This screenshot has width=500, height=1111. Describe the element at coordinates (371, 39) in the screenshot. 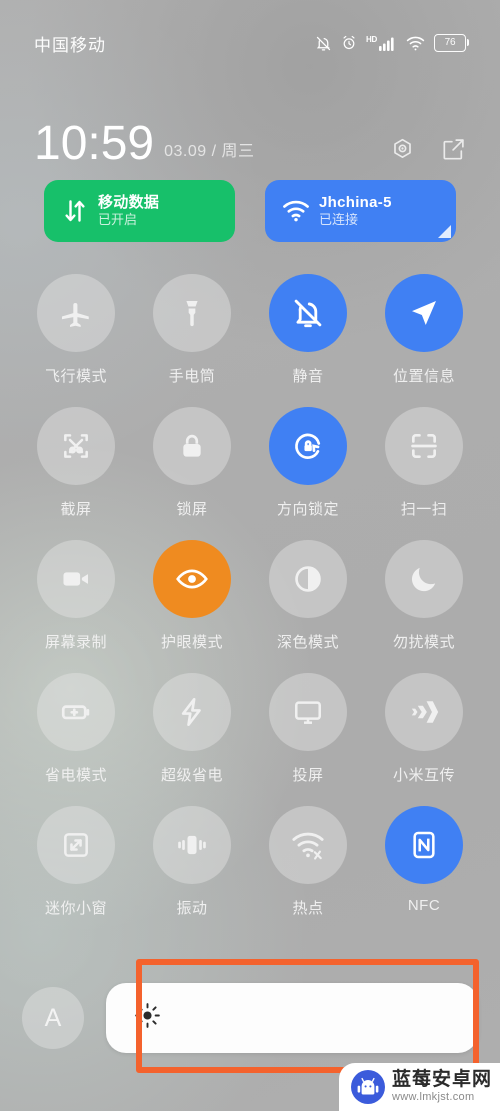

I see `hd-label: HD` at that location.